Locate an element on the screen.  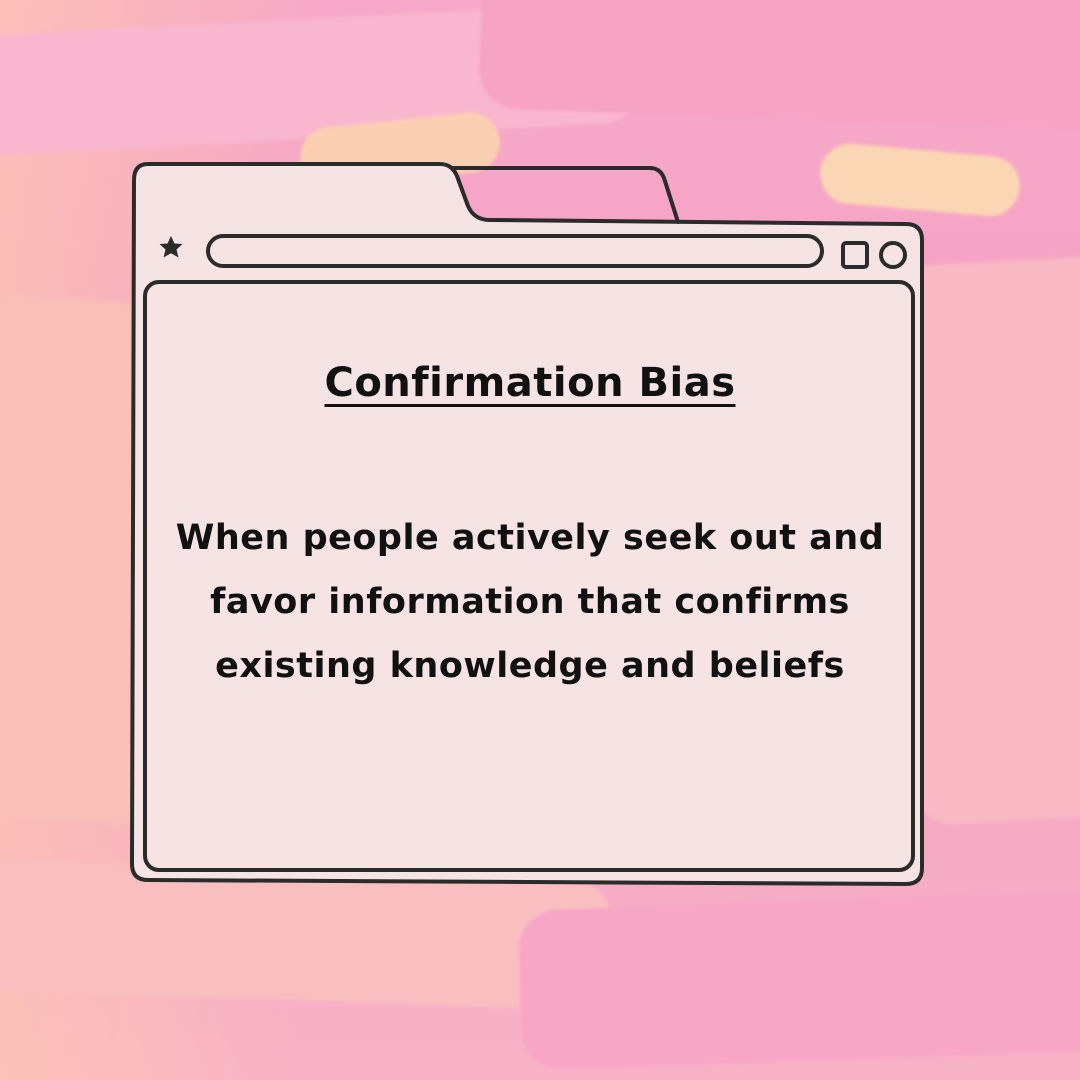
card-title: Confirmation Bias is located at coordinates (530, 383).